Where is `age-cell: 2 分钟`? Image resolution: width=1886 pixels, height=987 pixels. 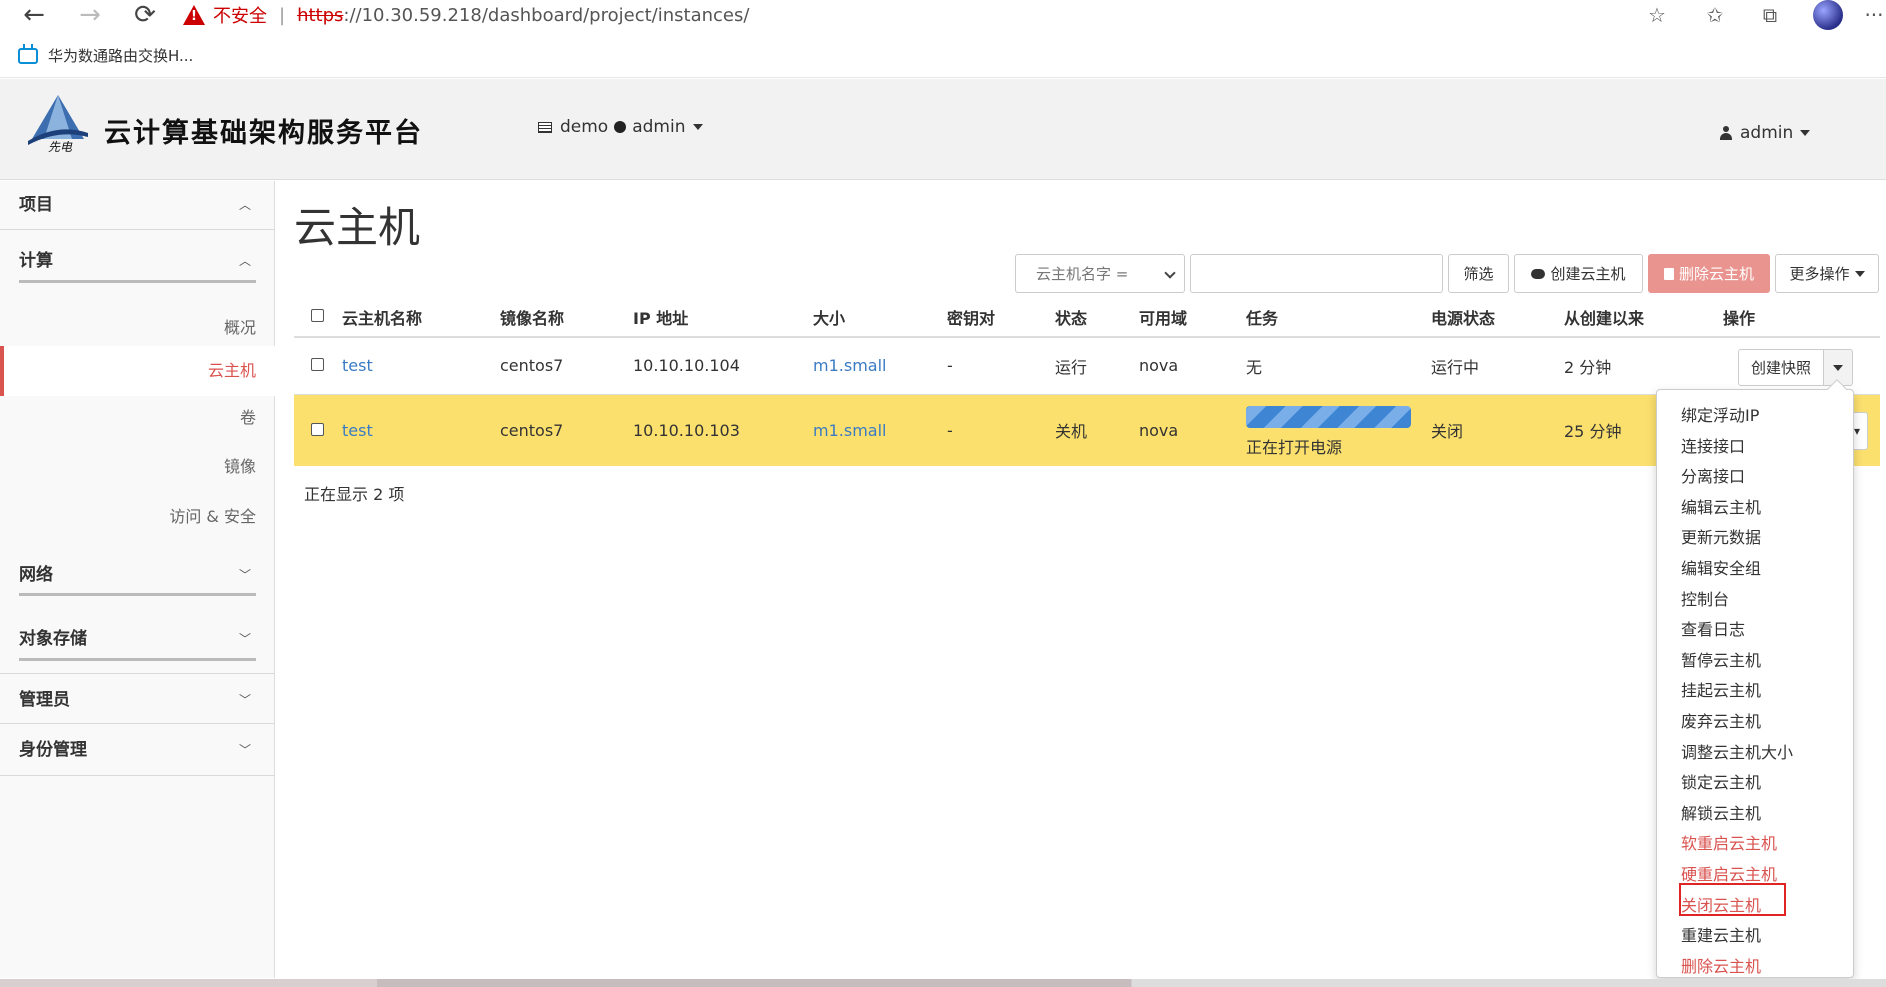 age-cell: 2 分钟 is located at coordinates (1643, 366).